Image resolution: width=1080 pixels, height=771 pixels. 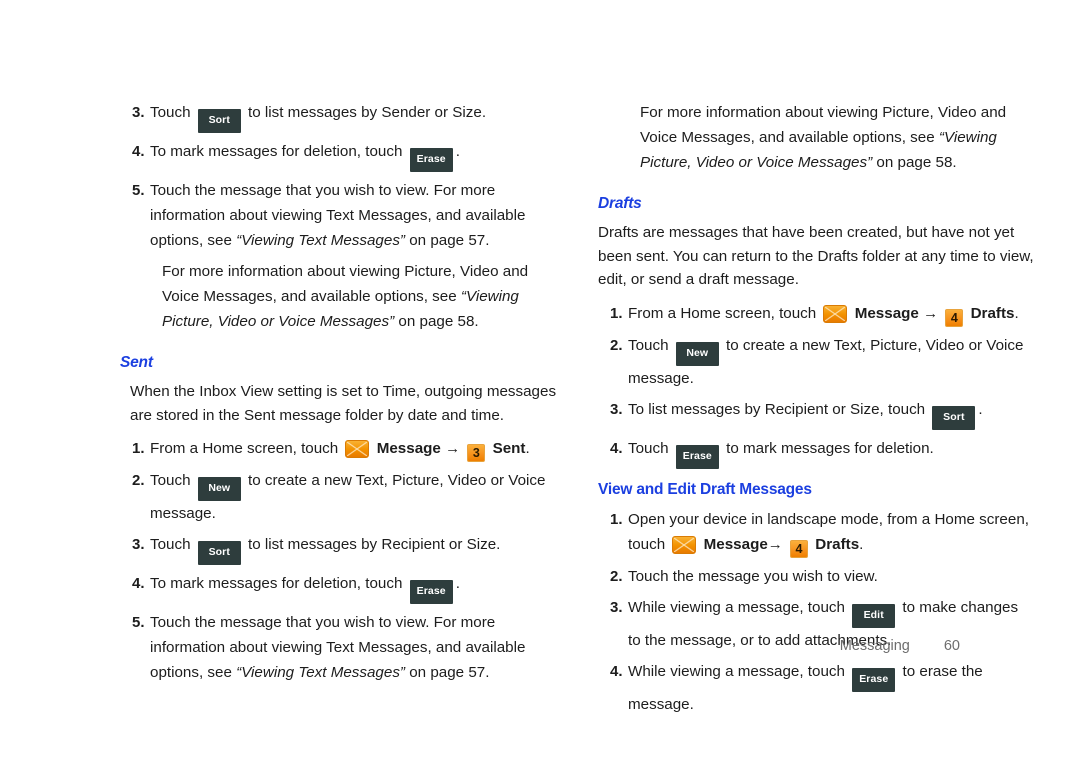 What do you see at coordinates (647, 544) in the screenshot?
I see `step-text-pre: touch` at bounding box center [647, 544].